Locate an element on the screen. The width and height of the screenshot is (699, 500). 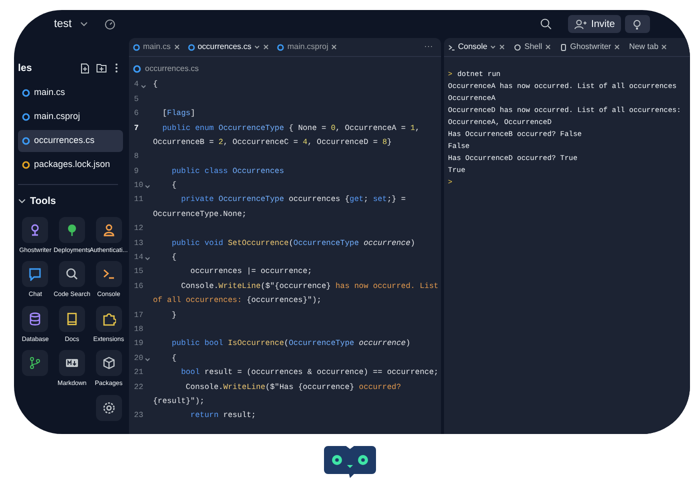
person-plus-icon is located at coordinates (581, 24).